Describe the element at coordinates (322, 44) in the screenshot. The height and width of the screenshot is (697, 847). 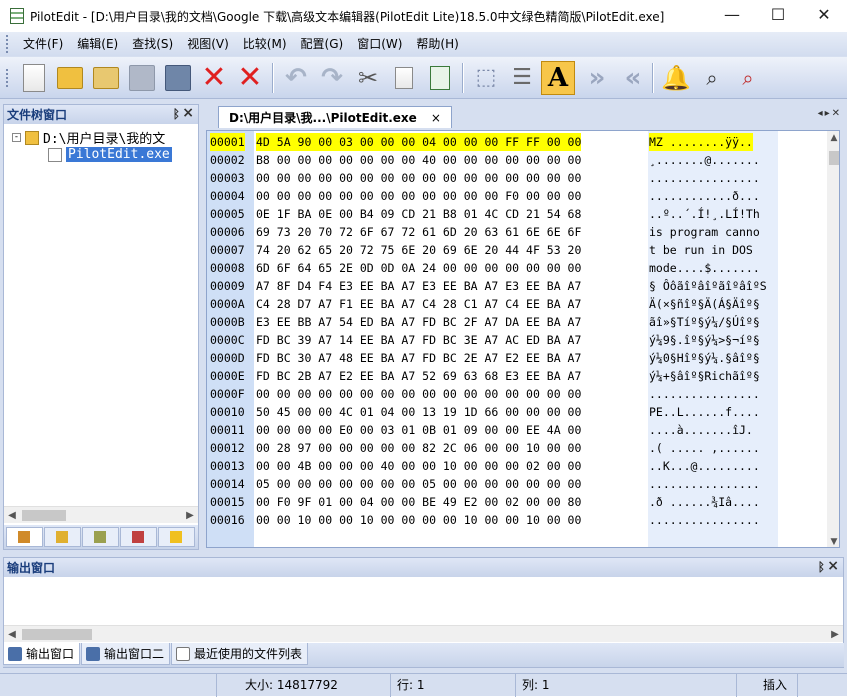
I see `menu-config: 配置(G)` at that location.